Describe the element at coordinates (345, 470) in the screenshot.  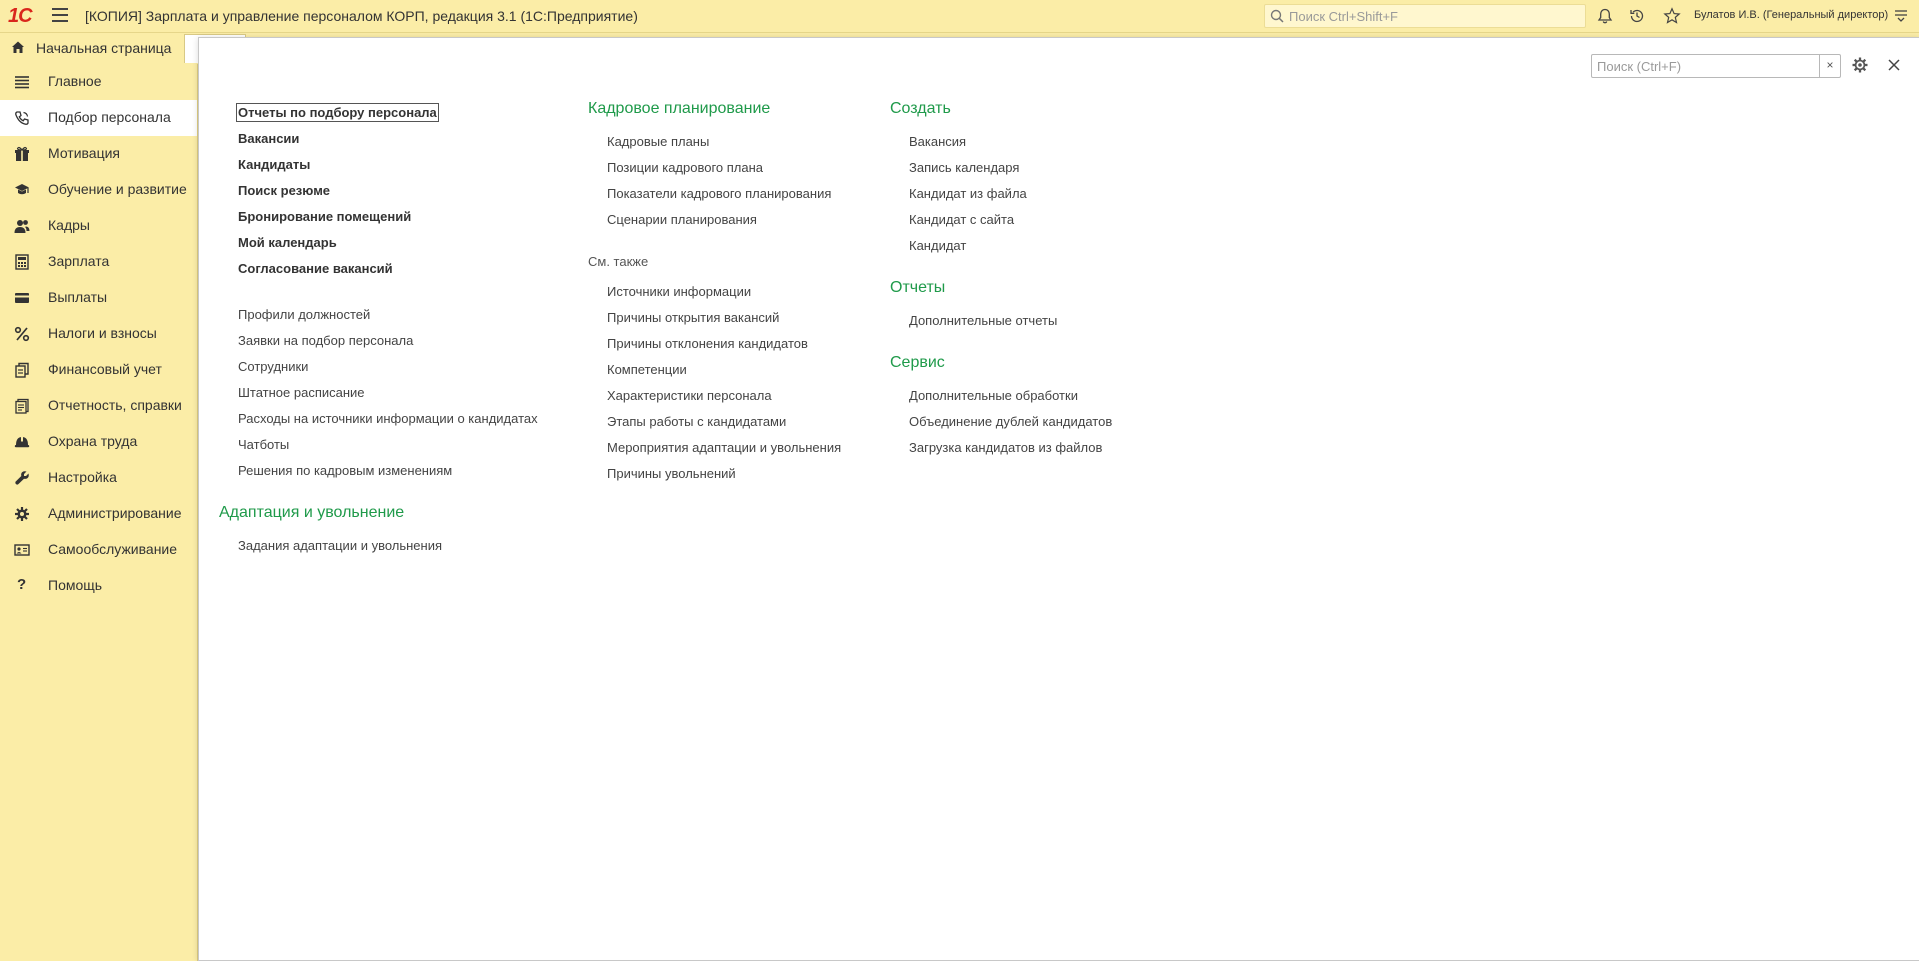
I see `link-hr-decisions: Решения по кадровым изменениям` at that location.